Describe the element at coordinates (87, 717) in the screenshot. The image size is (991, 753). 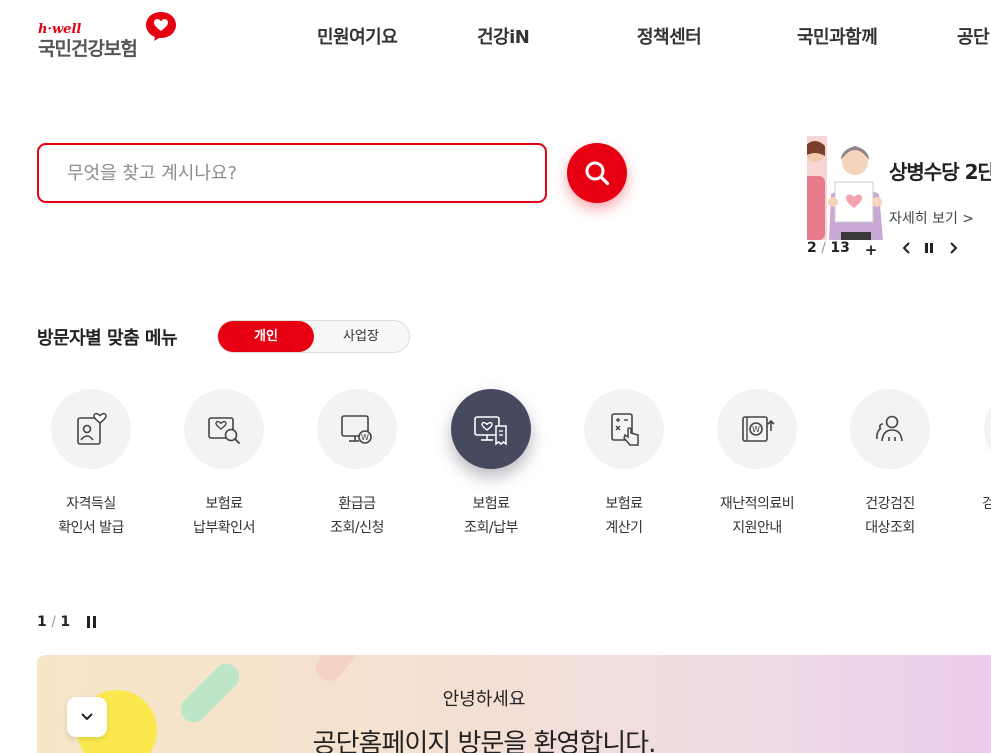
I see `chevron-down-icon` at that location.